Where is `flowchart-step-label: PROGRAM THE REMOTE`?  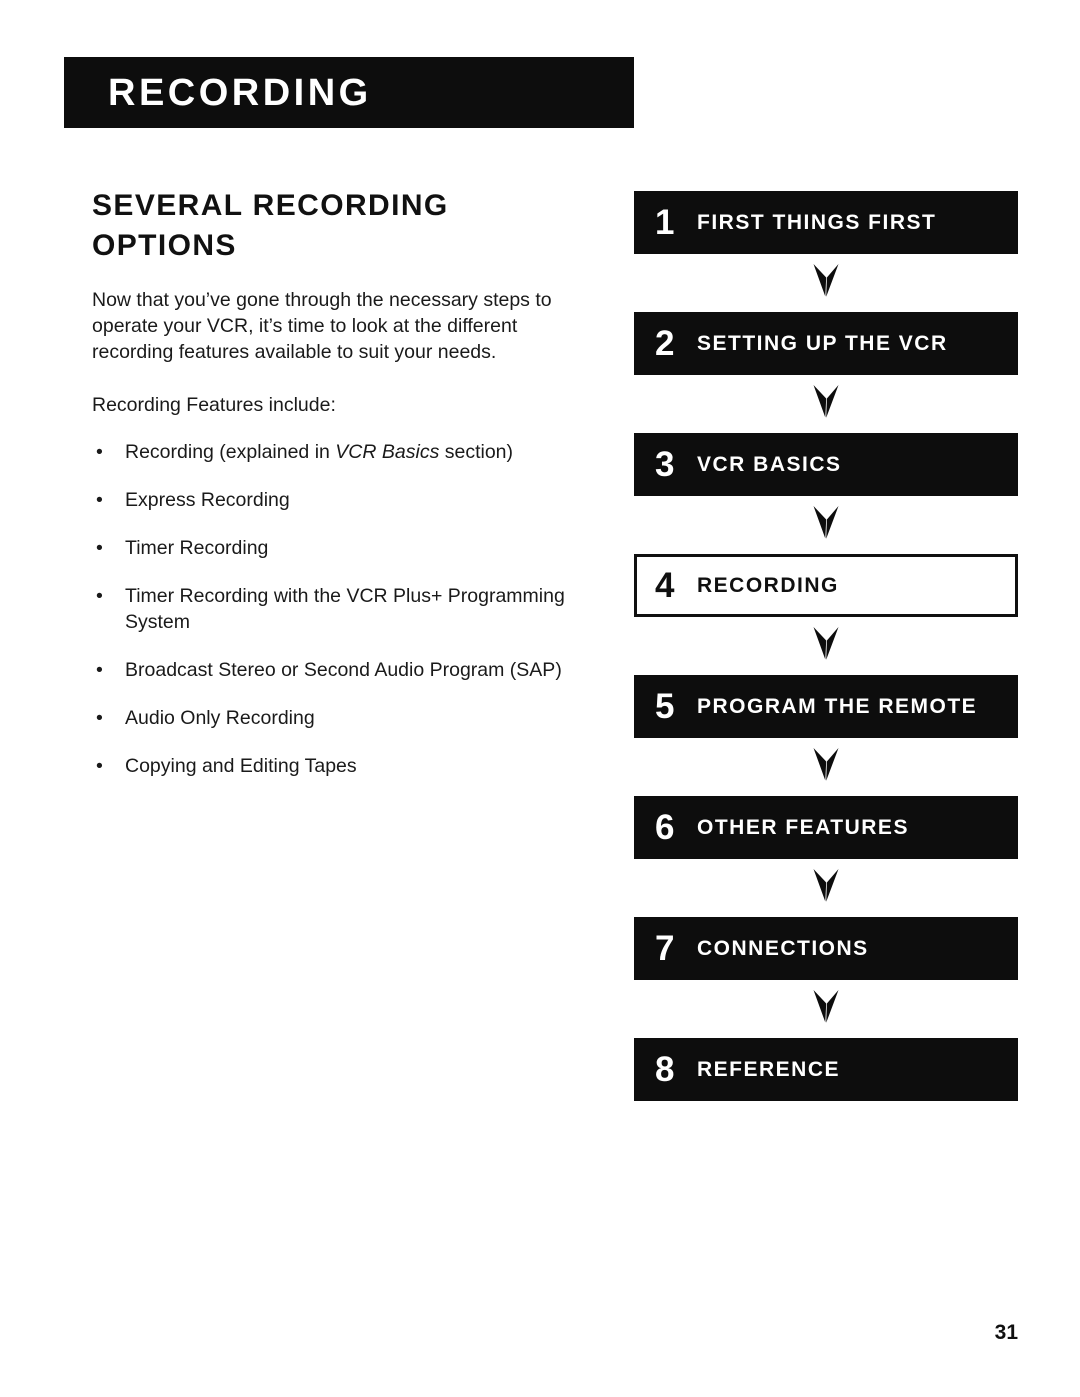
flowchart-step-label: PROGRAM THE REMOTE is located at coordinates (837, 706).